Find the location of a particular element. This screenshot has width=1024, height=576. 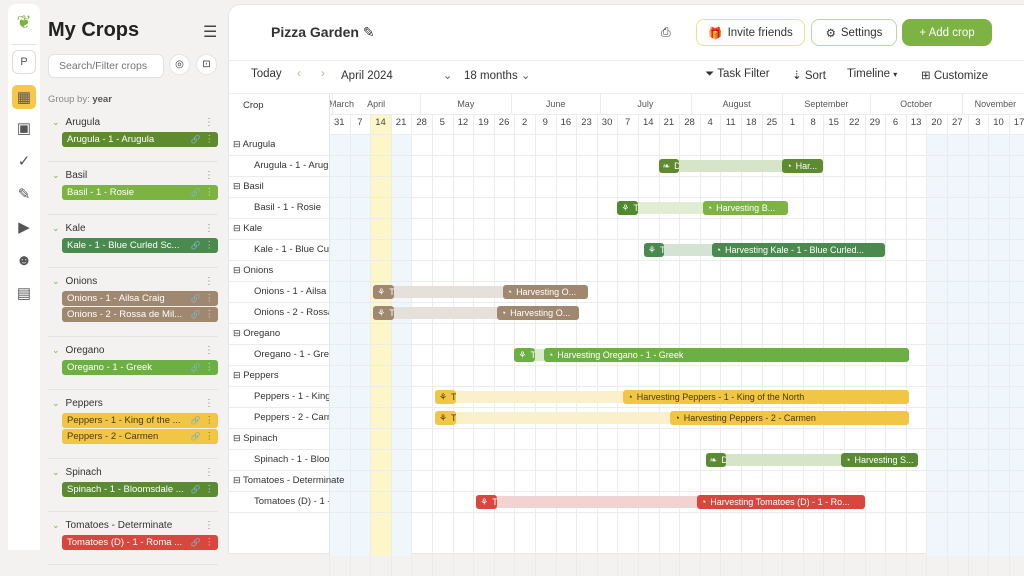

edit-name-icon: ✎ is located at coordinates (369, 32).